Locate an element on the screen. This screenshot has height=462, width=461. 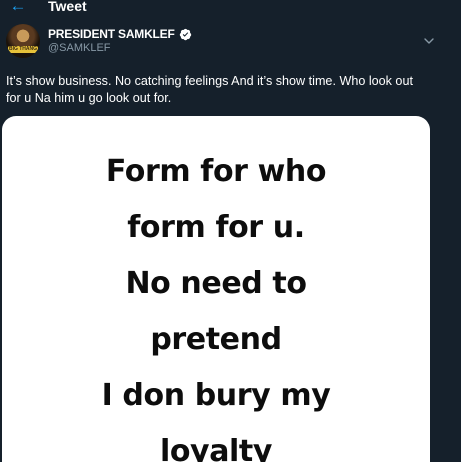
author-name-row: PRESIDENT SAMKLEF is located at coordinates (120, 34).